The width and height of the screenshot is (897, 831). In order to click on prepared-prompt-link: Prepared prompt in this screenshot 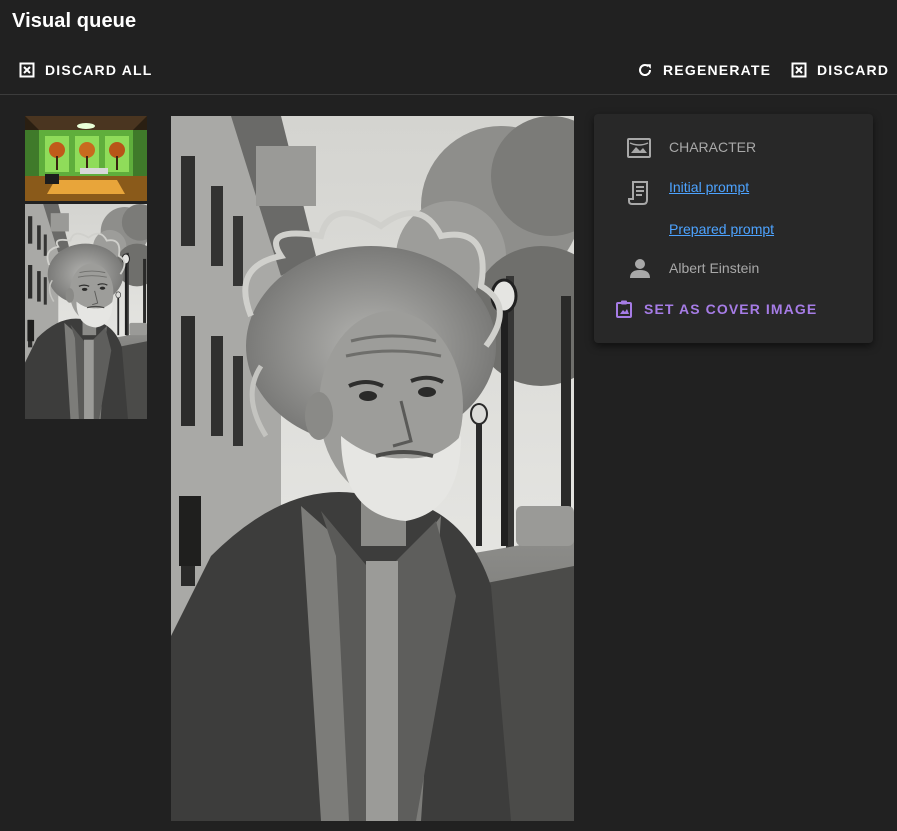, I will do `click(721, 229)`.